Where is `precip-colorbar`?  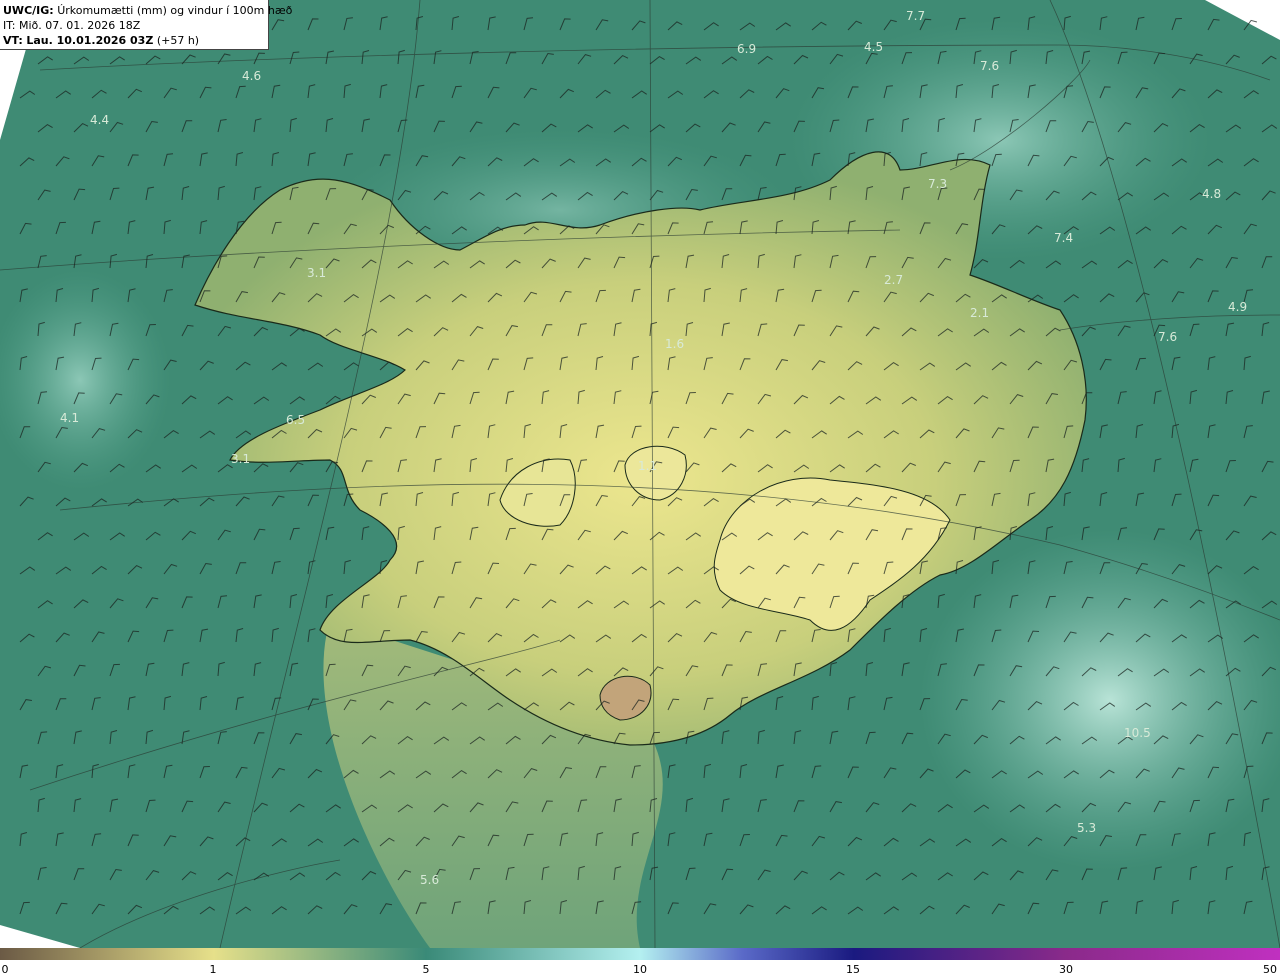
precip-colorbar is located at coordinates (640, 954).